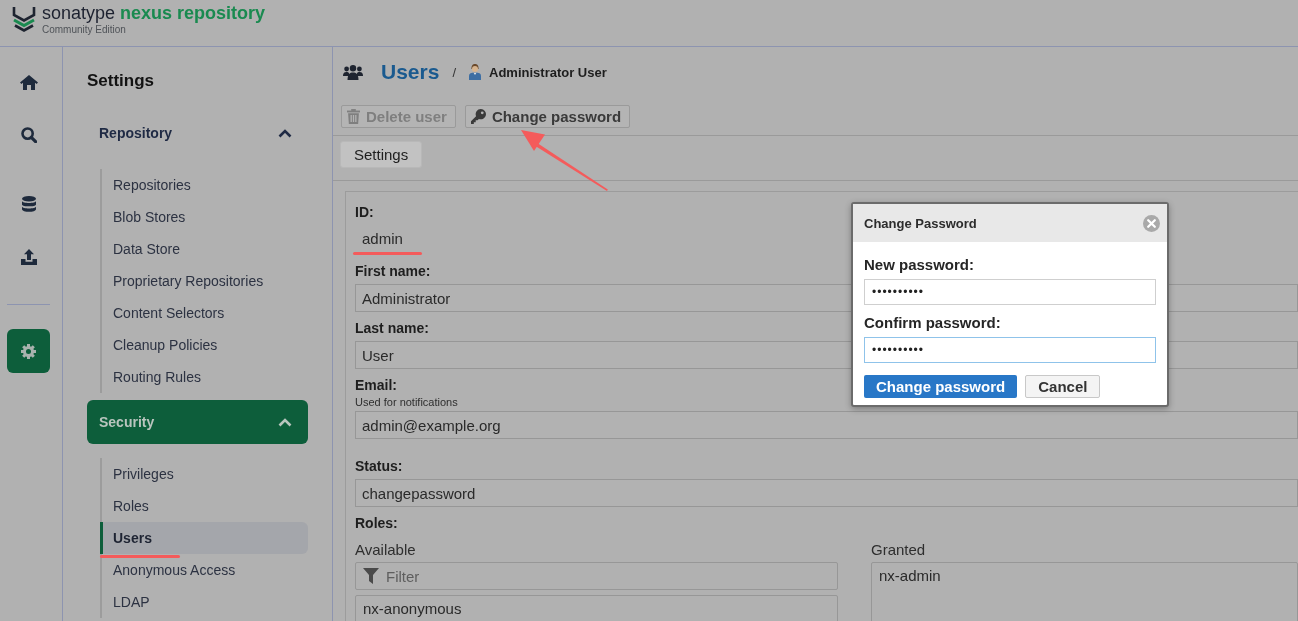  What do you see at coordinates (204, 377) in the screenshot?
I see `sidebar-item: Routing Rules` at bounding box center [204, 377].